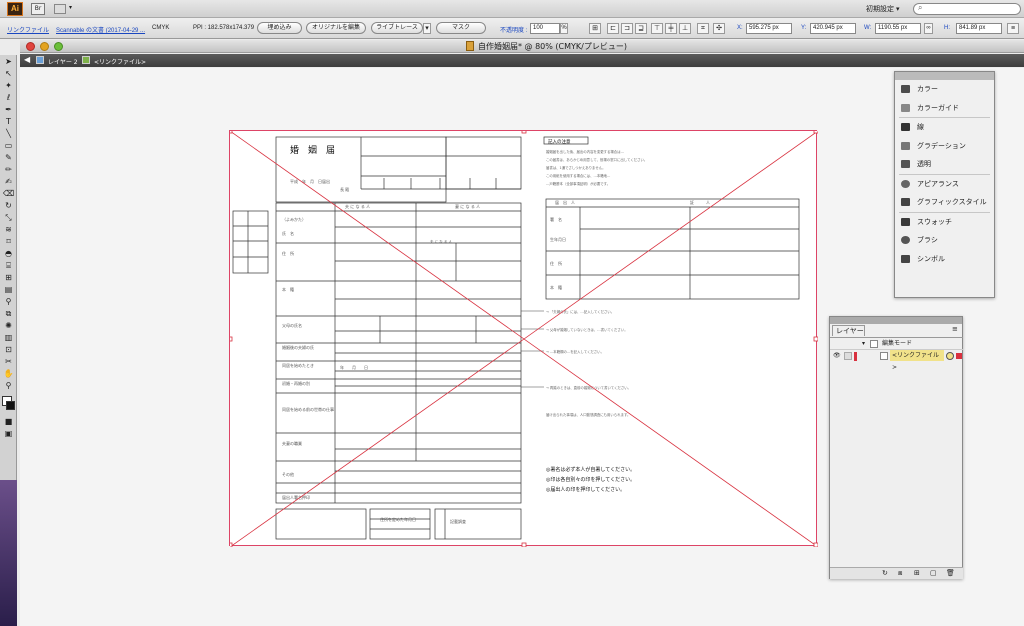 Image resolution: width=1024 pixels, height=626 pixels. Describe the element at coordinates (944, 240) in the screenshot. I see `panel-item-brushes: ブラシ` at that location.